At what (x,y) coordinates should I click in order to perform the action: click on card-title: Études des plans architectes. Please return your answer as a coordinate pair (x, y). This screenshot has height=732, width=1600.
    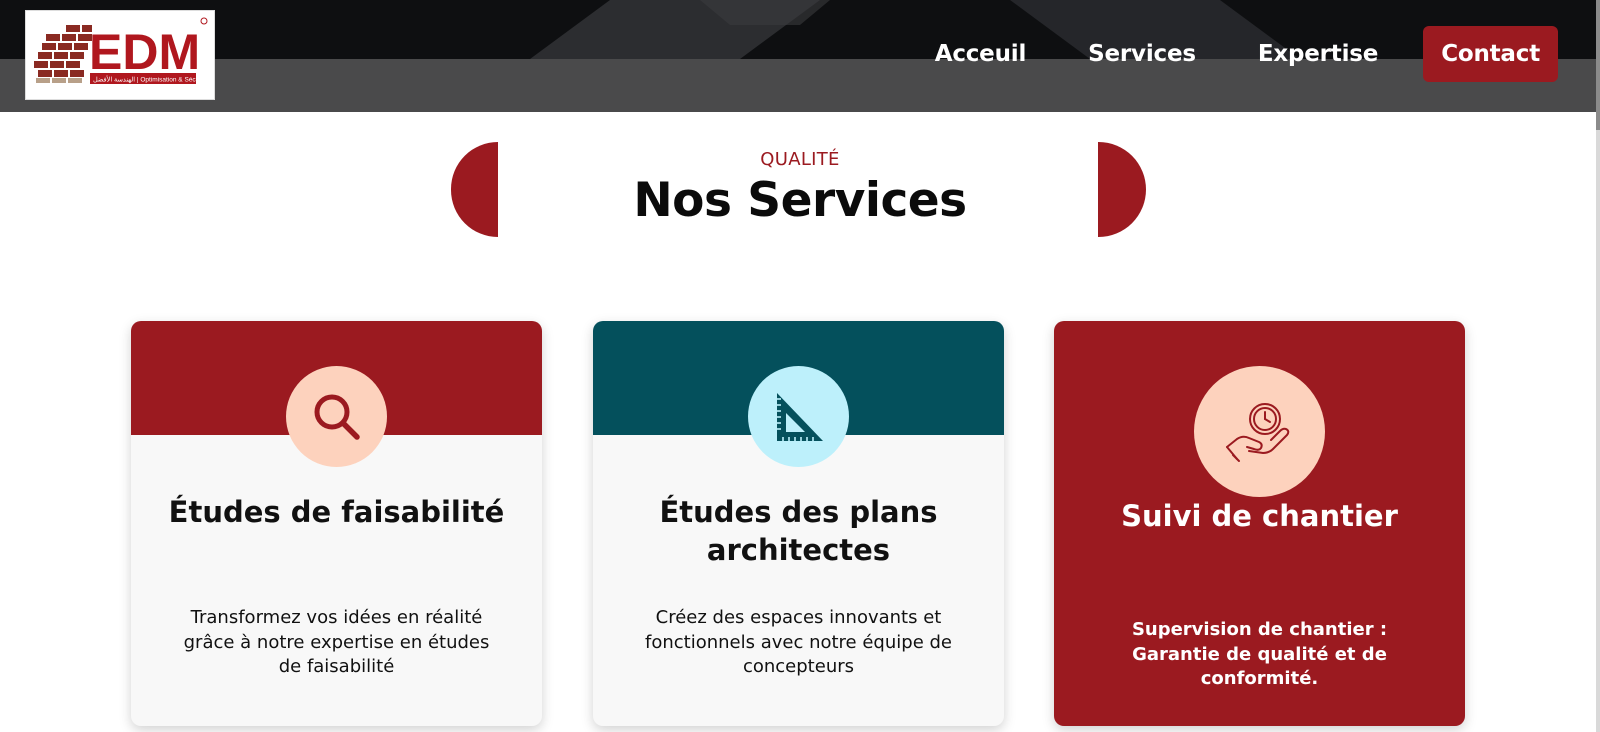
    Looking at the image, I should click on (798, 531).